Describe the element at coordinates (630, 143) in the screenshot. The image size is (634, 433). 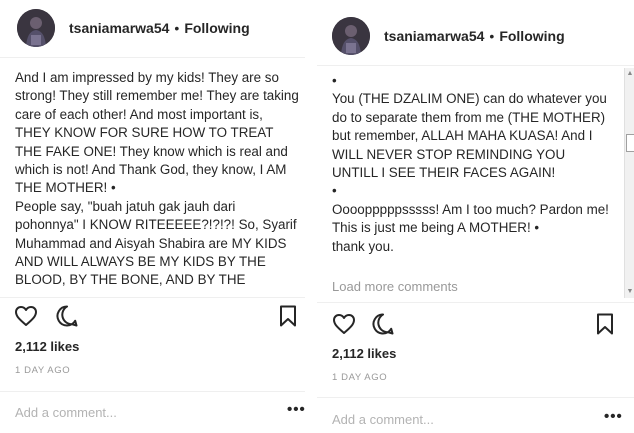
I see `scroll-thumb` at that location.